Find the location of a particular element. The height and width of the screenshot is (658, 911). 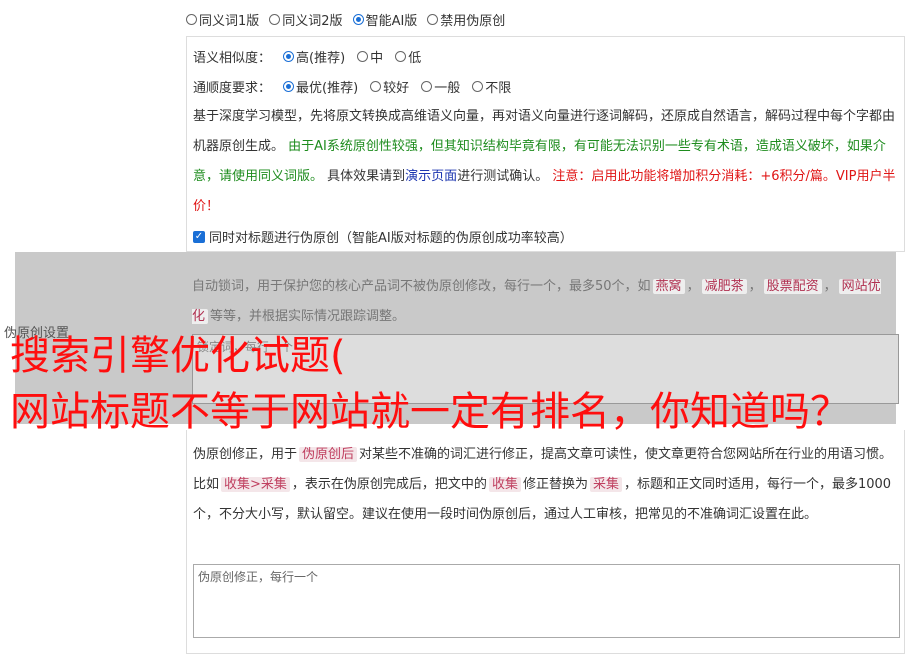

version-radio-group: 同义词1版 同义词2版 智能AI版 禁用伪原创 is located at coordinates (345, 19).